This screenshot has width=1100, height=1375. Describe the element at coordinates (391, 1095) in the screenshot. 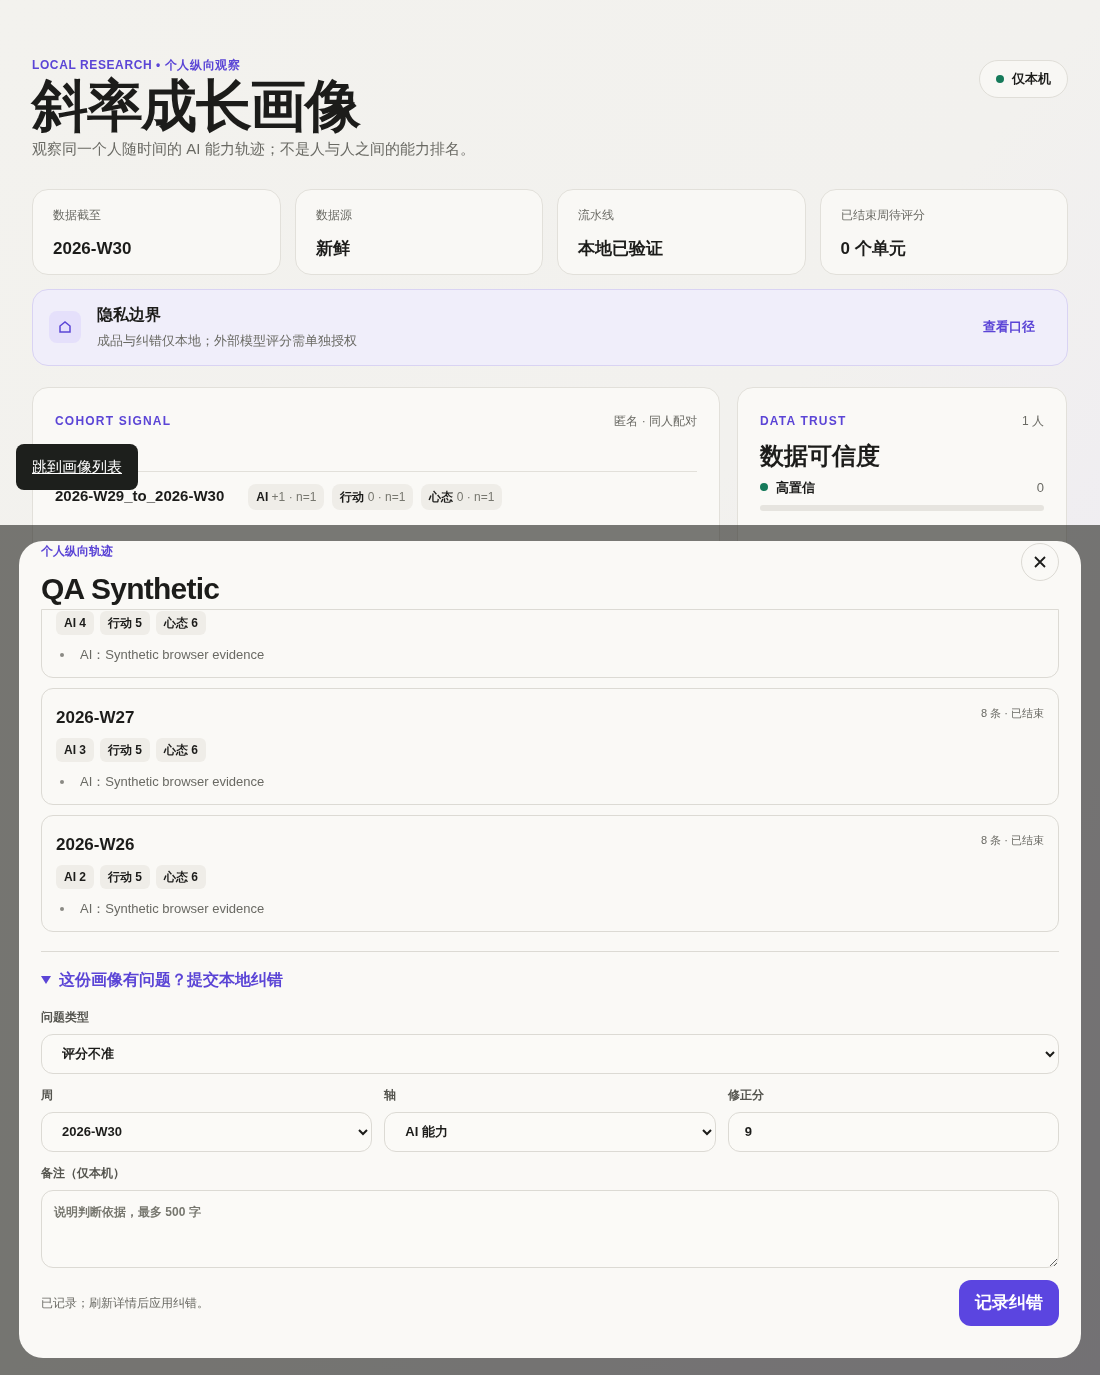

I see `field-label: 轴` at that location.